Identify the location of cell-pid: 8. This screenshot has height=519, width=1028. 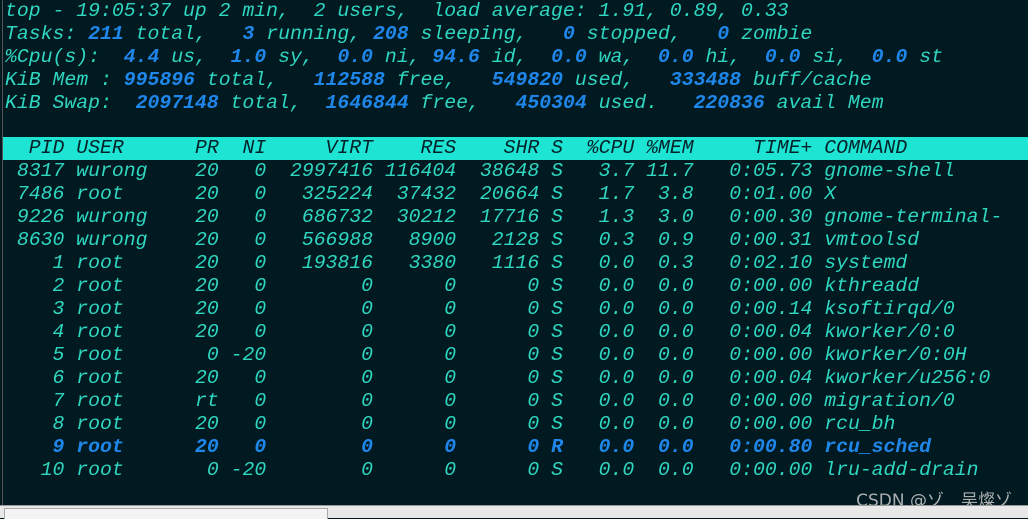
(35, 424).